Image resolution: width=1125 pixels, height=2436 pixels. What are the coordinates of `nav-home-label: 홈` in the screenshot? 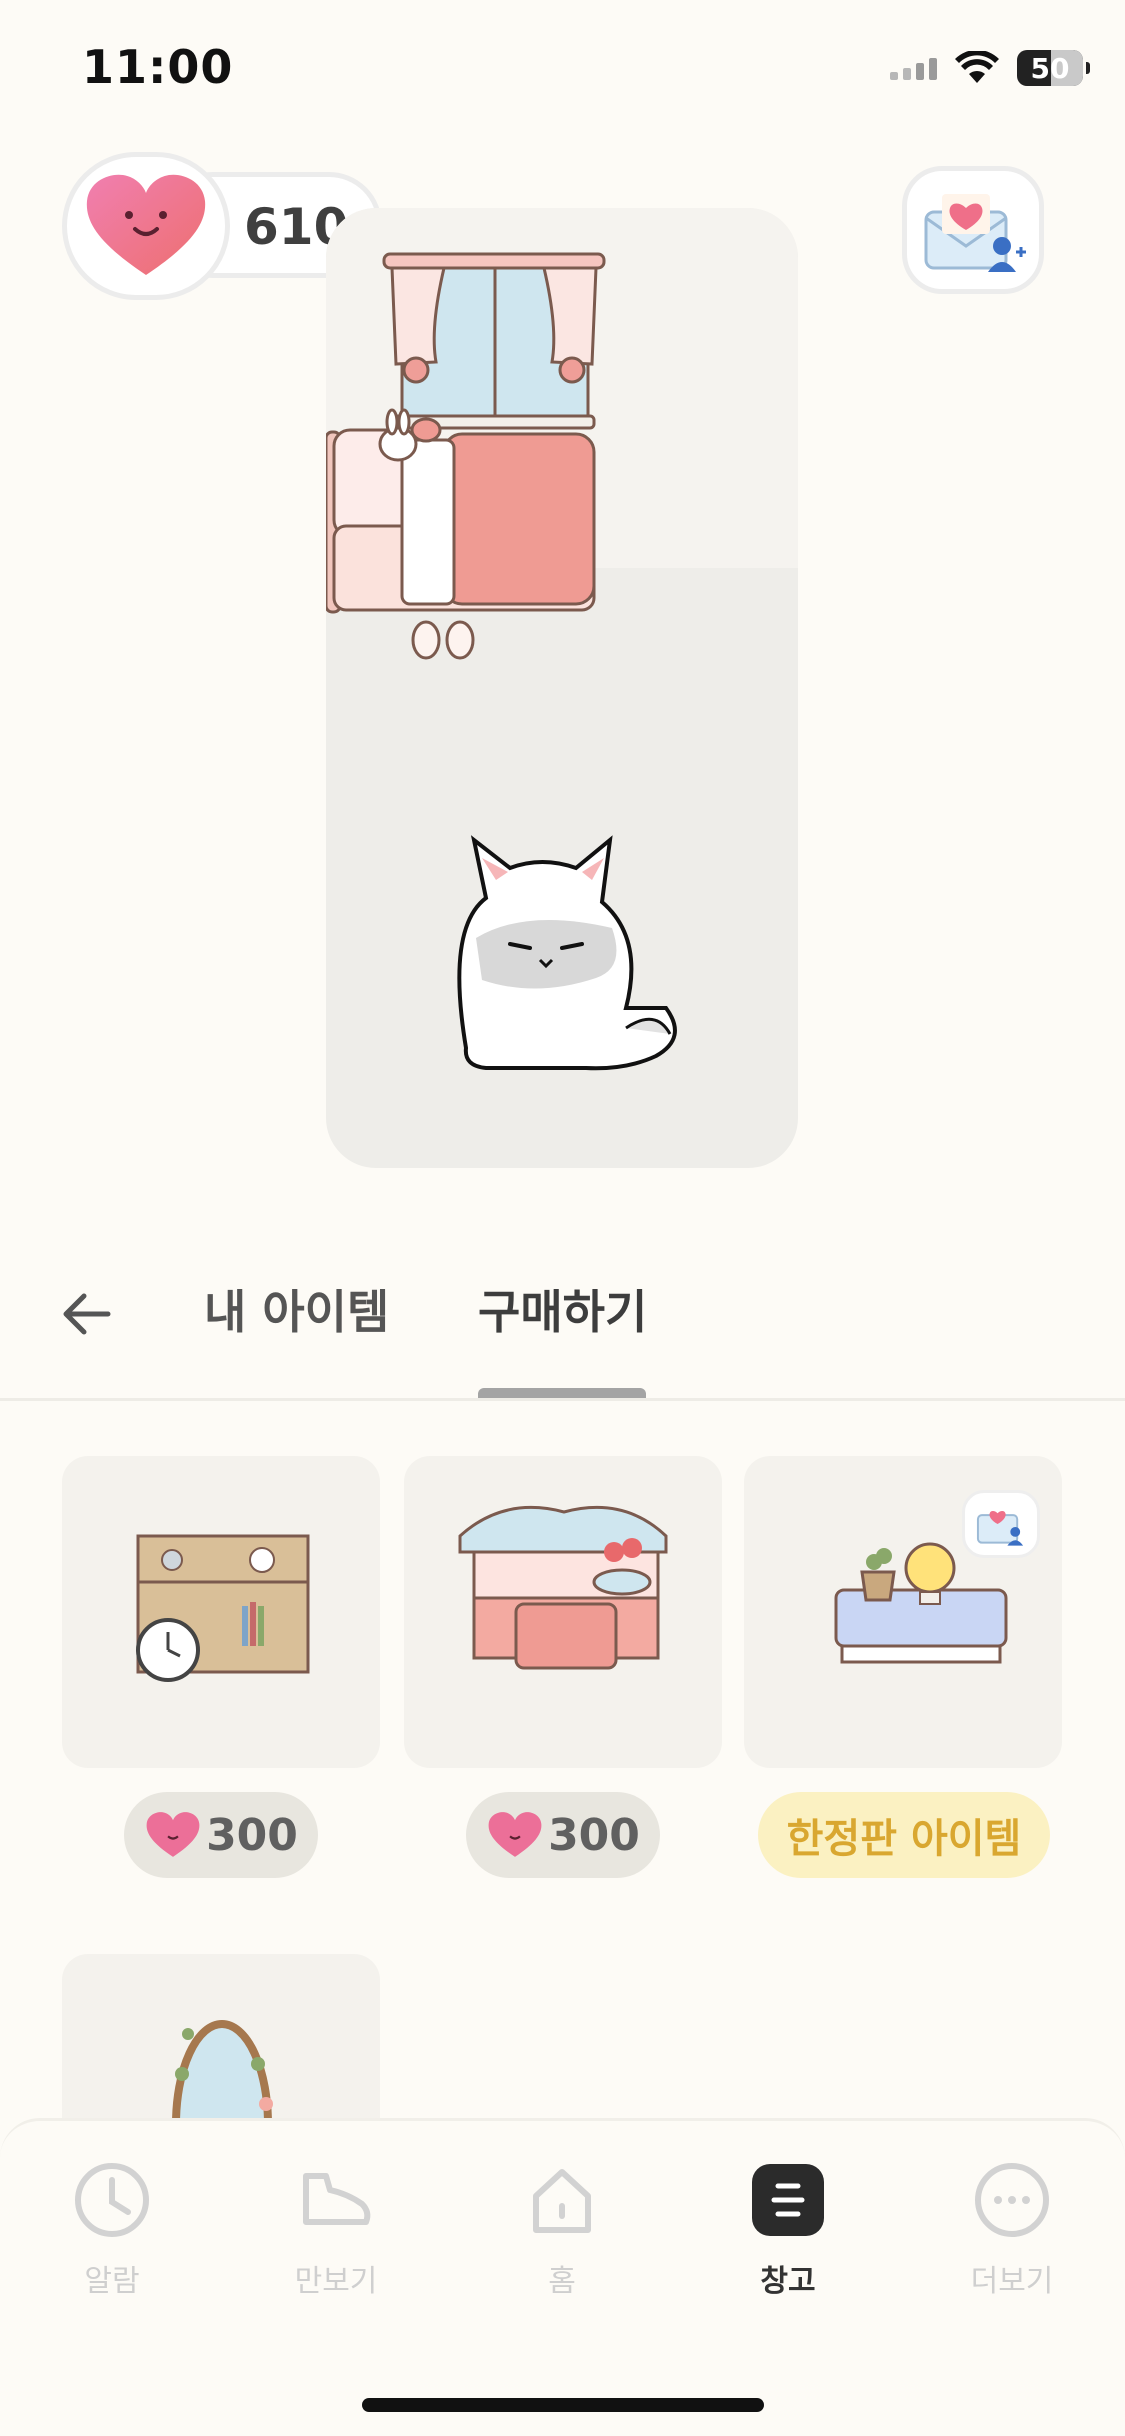 It's located at (562, 2281).